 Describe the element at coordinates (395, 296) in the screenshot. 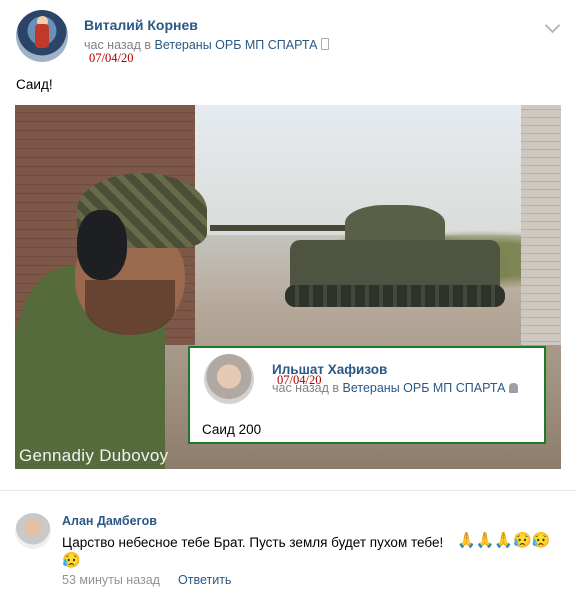

I see `tank-tracks` at that location.